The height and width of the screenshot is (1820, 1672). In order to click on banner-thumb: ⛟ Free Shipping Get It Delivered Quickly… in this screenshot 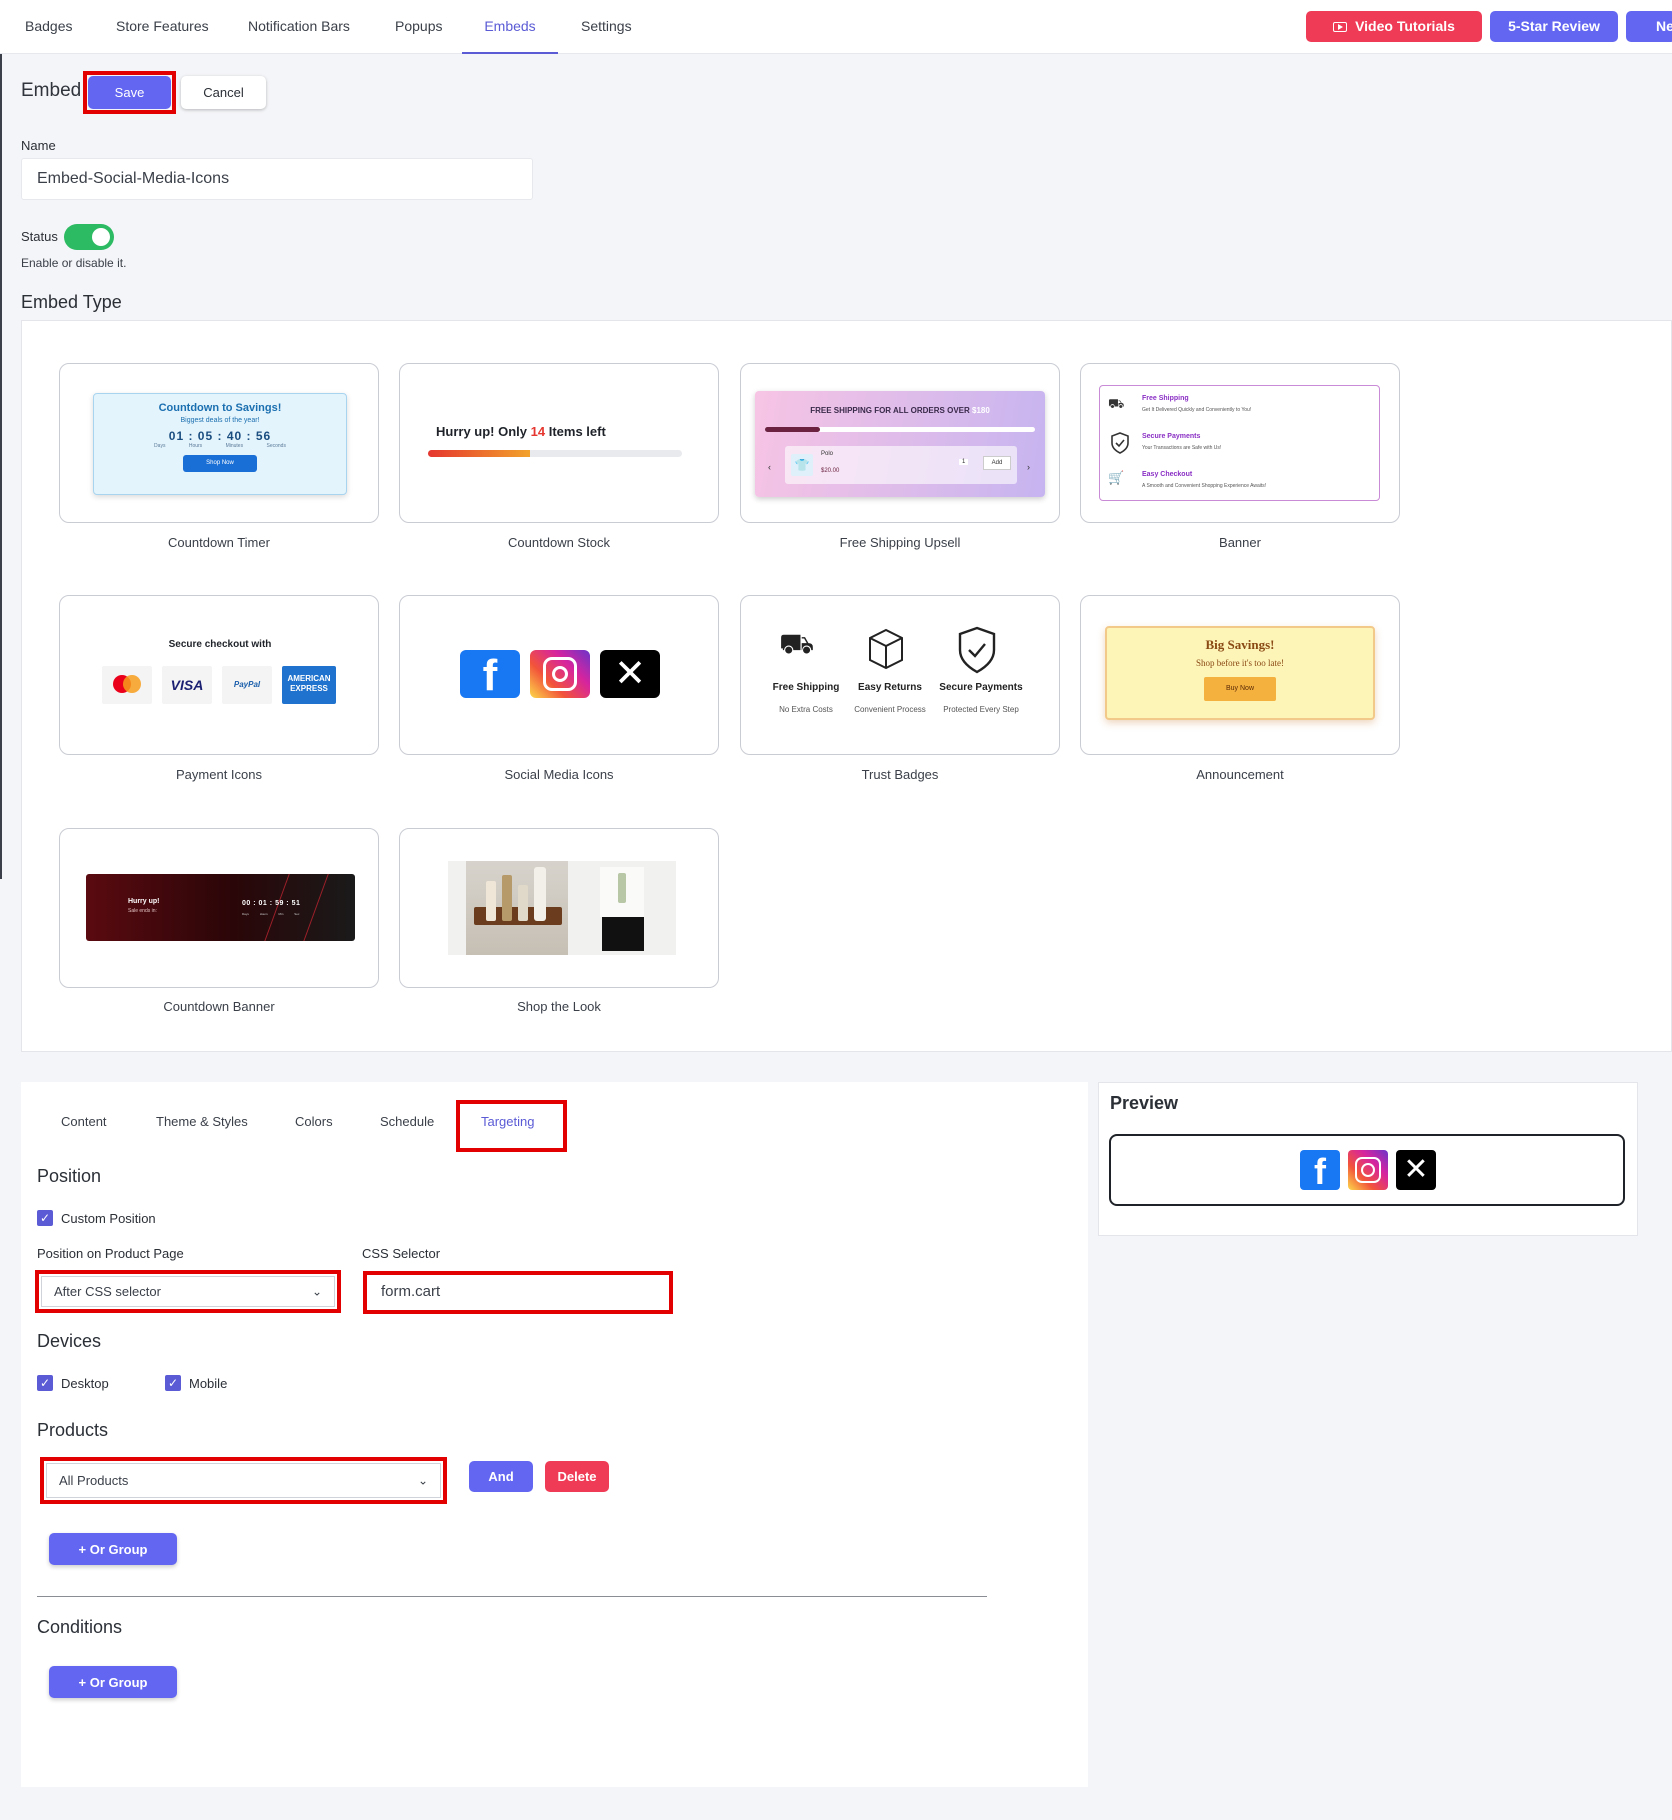, I will do `click(1239, 443)`.